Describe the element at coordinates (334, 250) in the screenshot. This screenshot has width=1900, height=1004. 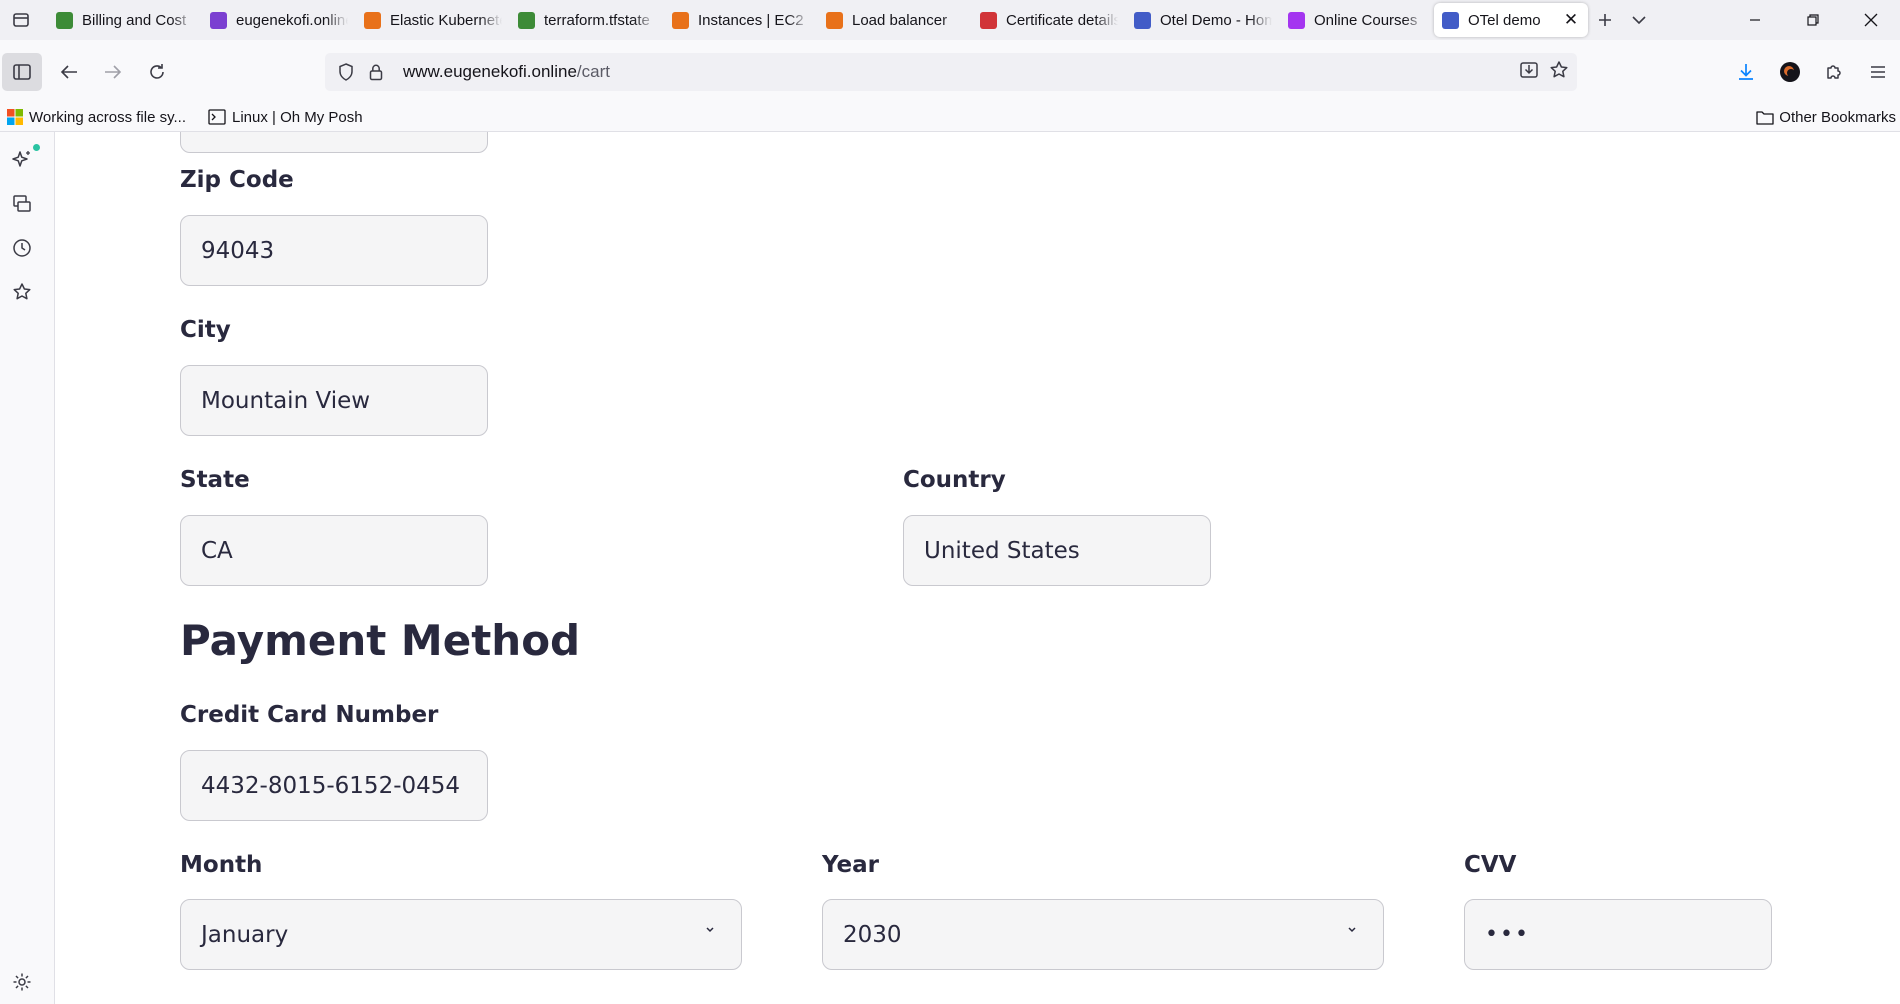
I see `zip-code-input: 94043` at that location.